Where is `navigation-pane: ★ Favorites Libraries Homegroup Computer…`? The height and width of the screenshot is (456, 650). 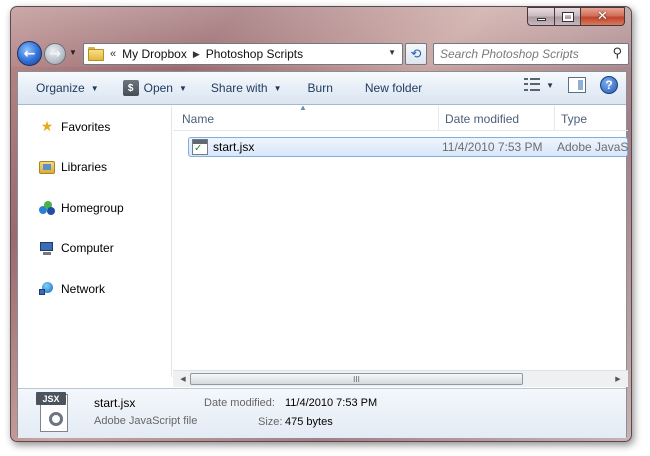 navigation-pane: ★ Favorites Libraries Homegroup Computer… is located at coordinates (95, 241).